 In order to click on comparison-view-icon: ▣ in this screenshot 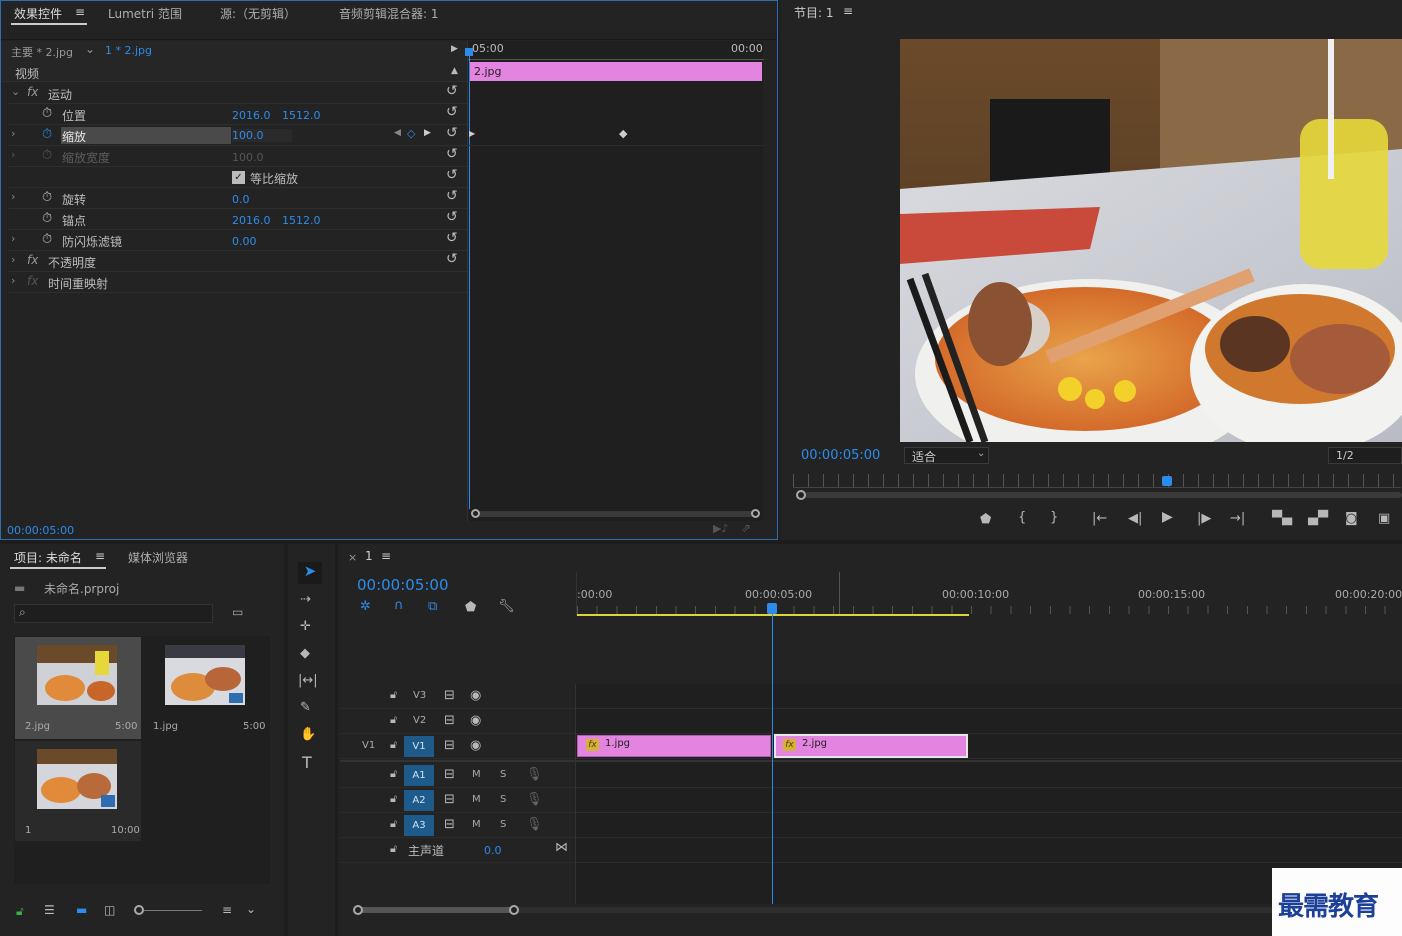, I will do `click(1384, 518)`.